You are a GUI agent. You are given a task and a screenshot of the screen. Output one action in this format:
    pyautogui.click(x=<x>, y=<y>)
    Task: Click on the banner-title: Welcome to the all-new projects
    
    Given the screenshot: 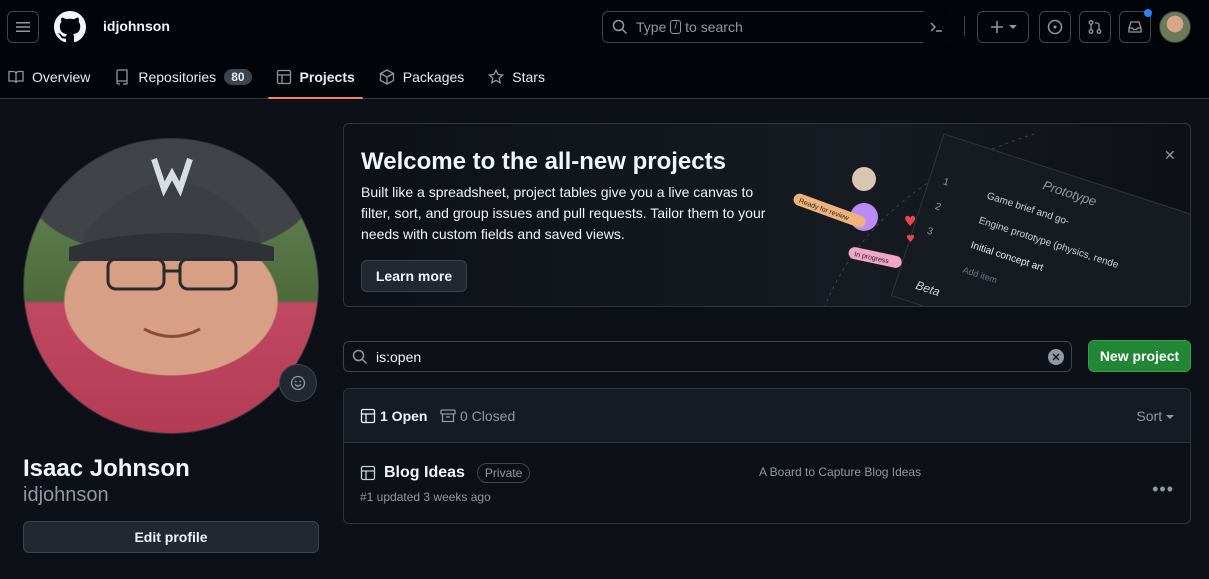 What is the action you would take?
    pyautogui.click(x=543, y=161)
    